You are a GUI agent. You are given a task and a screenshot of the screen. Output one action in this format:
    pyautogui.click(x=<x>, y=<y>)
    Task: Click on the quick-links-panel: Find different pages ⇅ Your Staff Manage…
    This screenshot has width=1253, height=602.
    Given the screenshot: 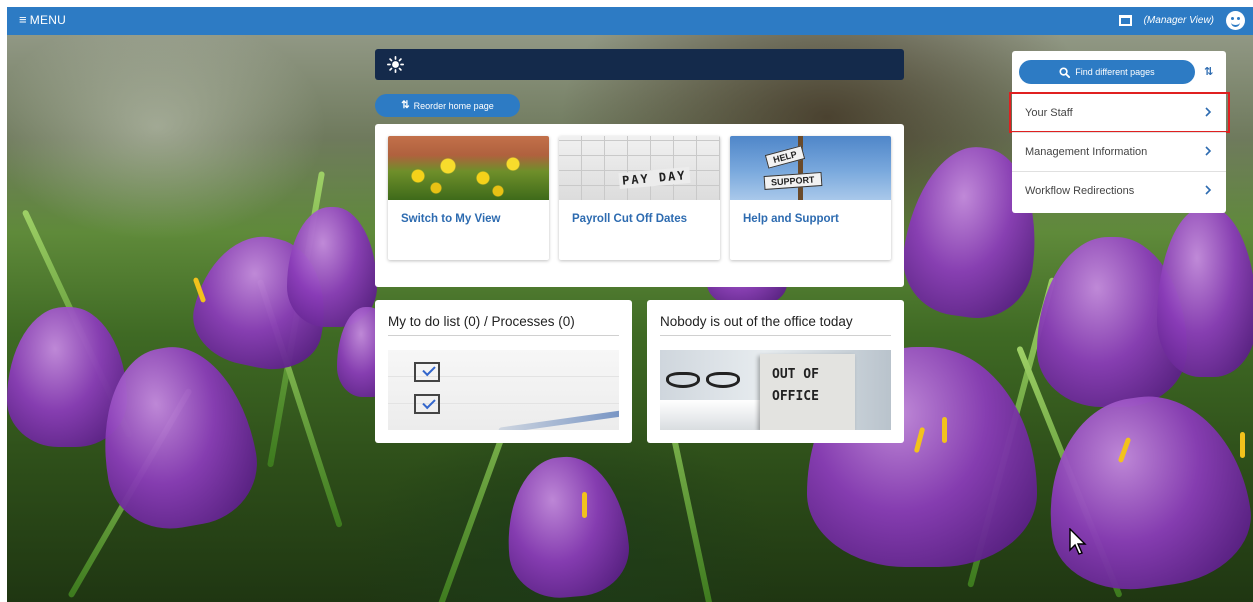 What is the action you would take?
    pyautogui.click(x=1119, y=132)
    